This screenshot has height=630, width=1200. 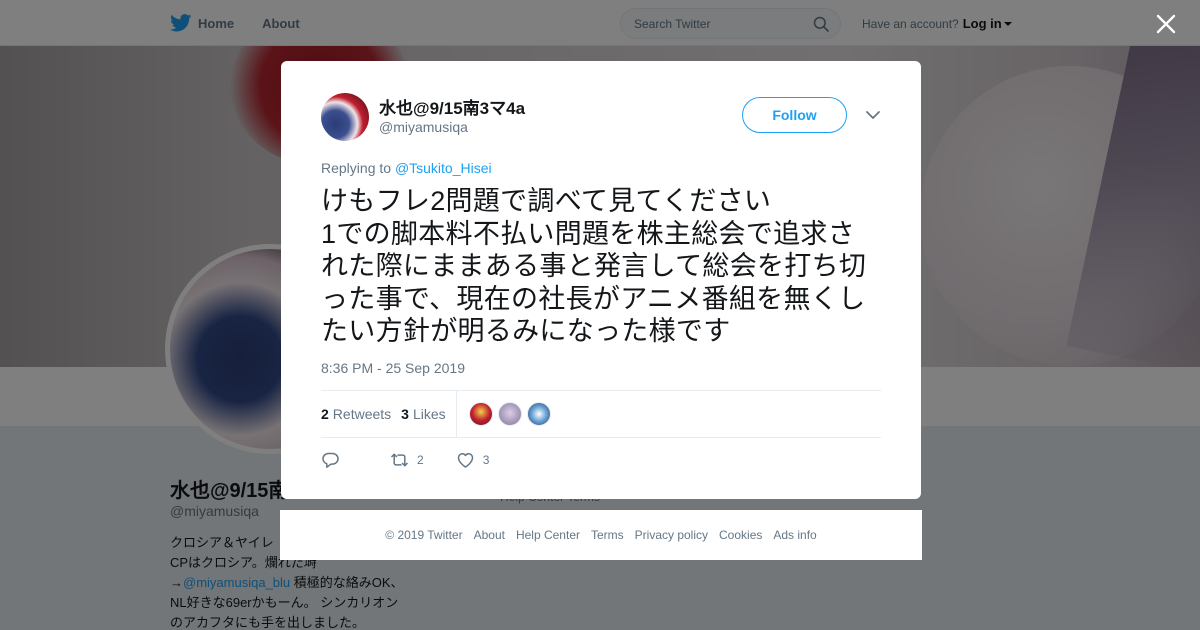 I want to click on likes-stat: 3 Likes, so click(x=423, y=414).